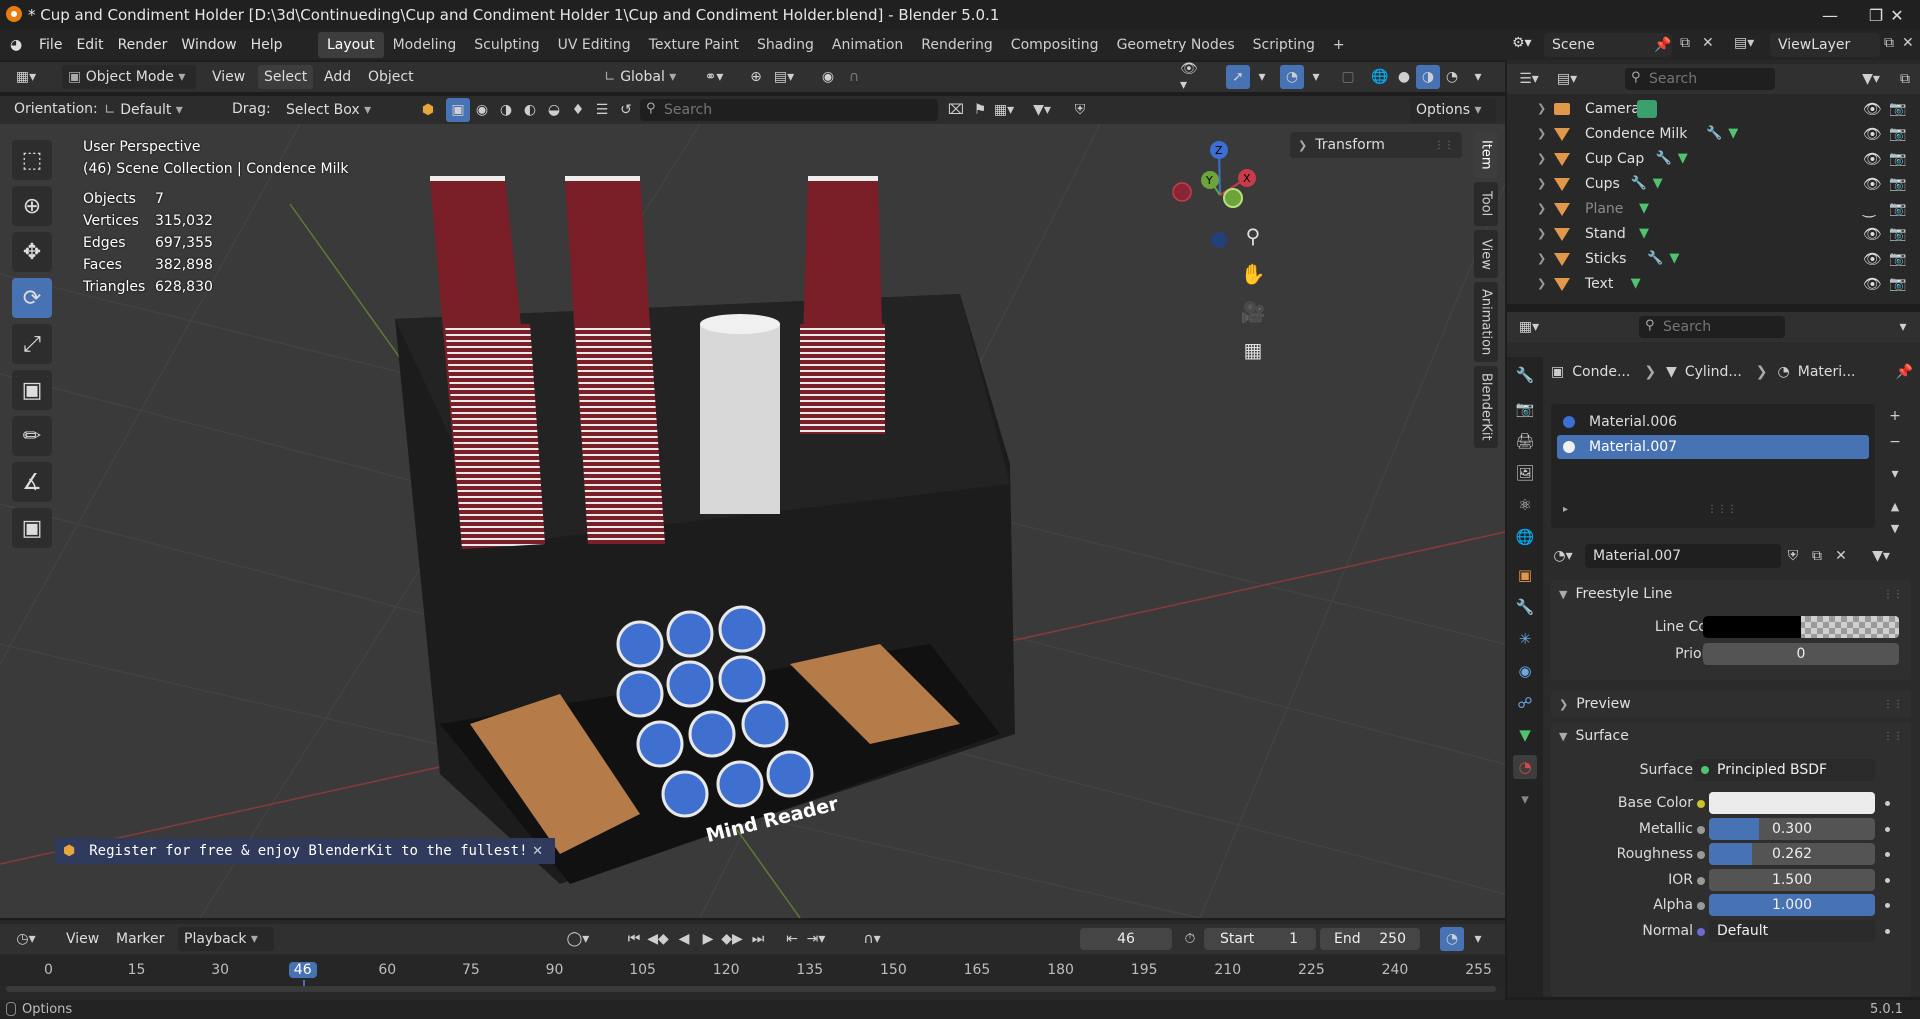 The width and height of the screenshot is (1920, 1019). What do you see at coordinates (1685, 43) in the screenshot?
I see `new-scene-icon: ⧉` at bounding box center [1685, 43].